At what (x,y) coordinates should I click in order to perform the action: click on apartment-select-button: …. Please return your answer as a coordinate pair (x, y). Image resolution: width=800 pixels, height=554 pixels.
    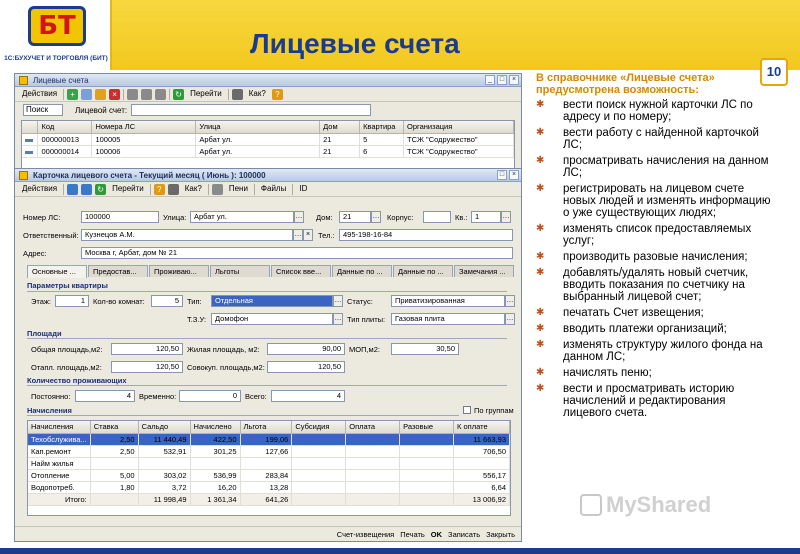
    Looking at the image, I should click on (506, 217).